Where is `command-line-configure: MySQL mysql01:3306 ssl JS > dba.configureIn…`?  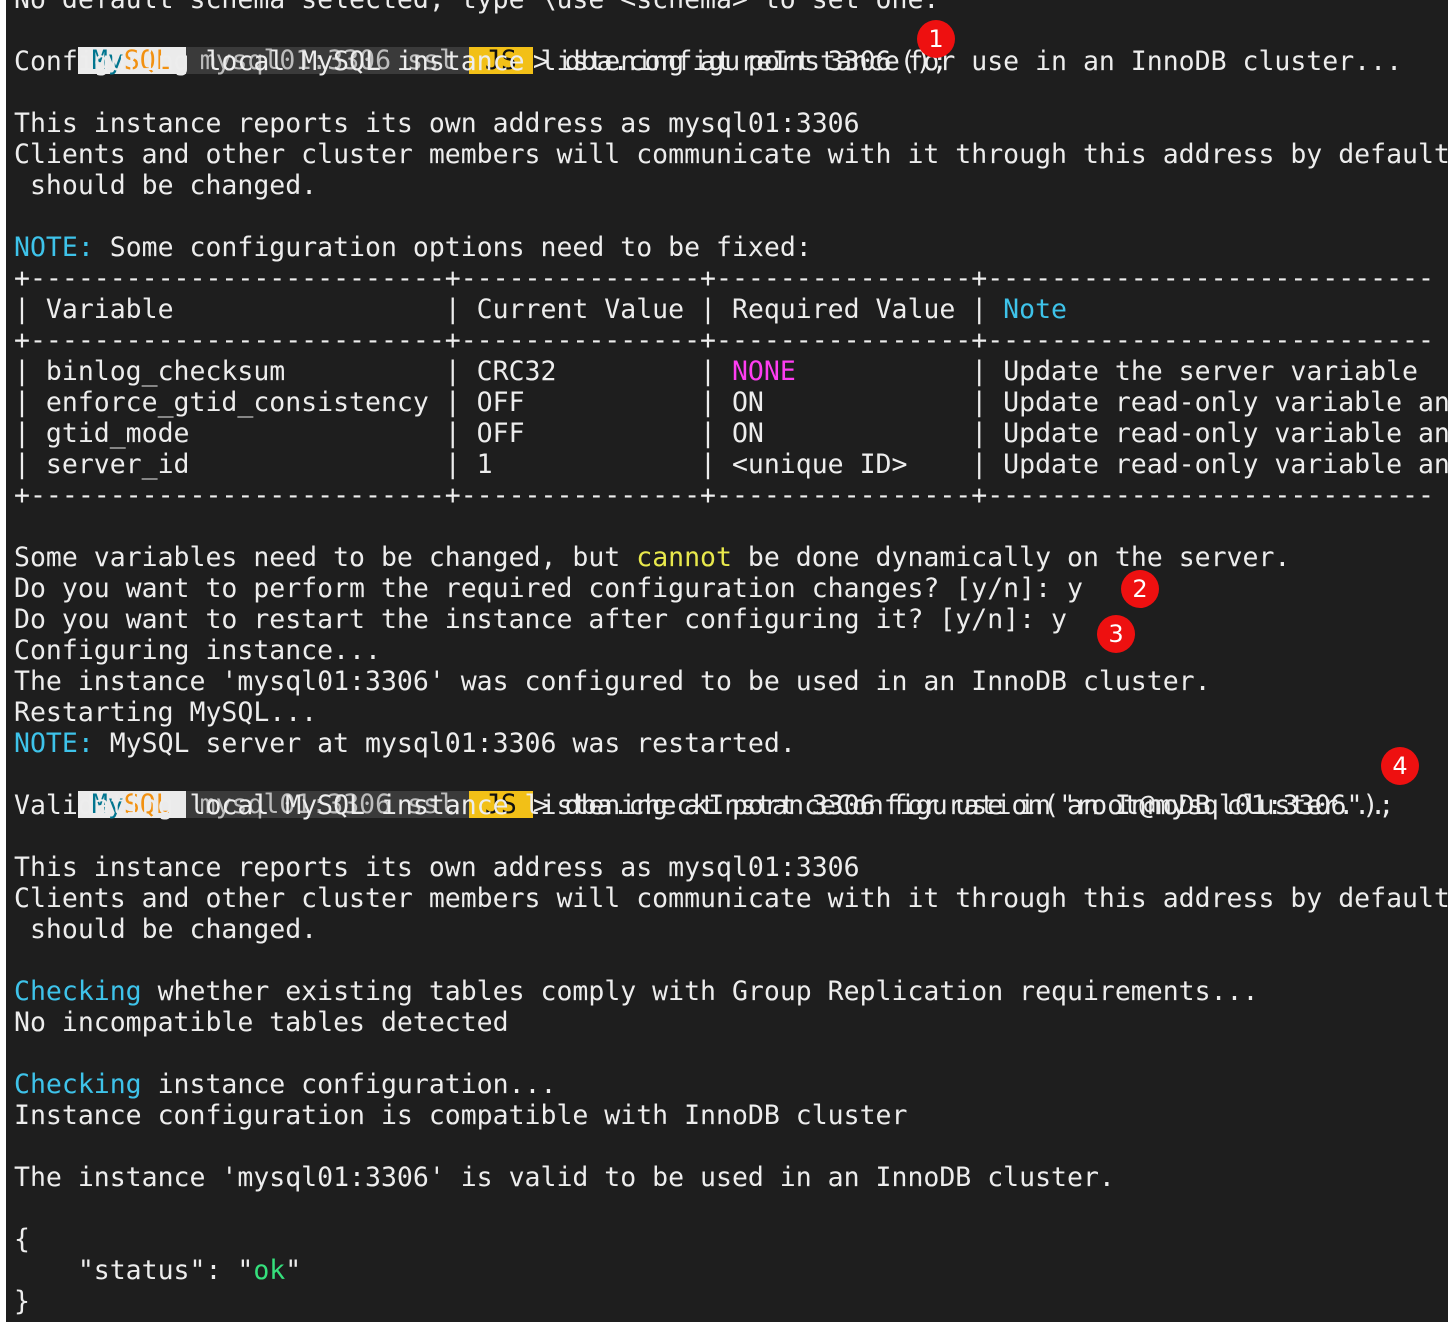 command-line-configure: MySQL mysql01:3306 ssl JS > dba.configureIn… is located at coordinates (481, 46).